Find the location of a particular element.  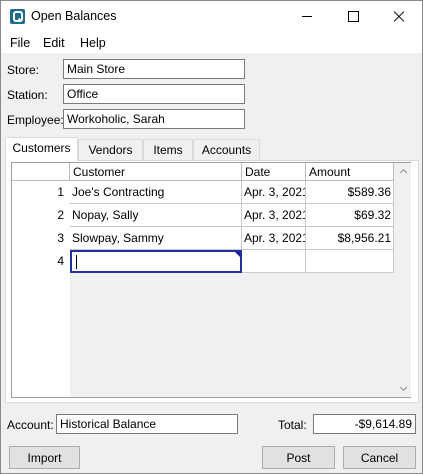

chevron-down-icon is located at coordinates (403, 387).